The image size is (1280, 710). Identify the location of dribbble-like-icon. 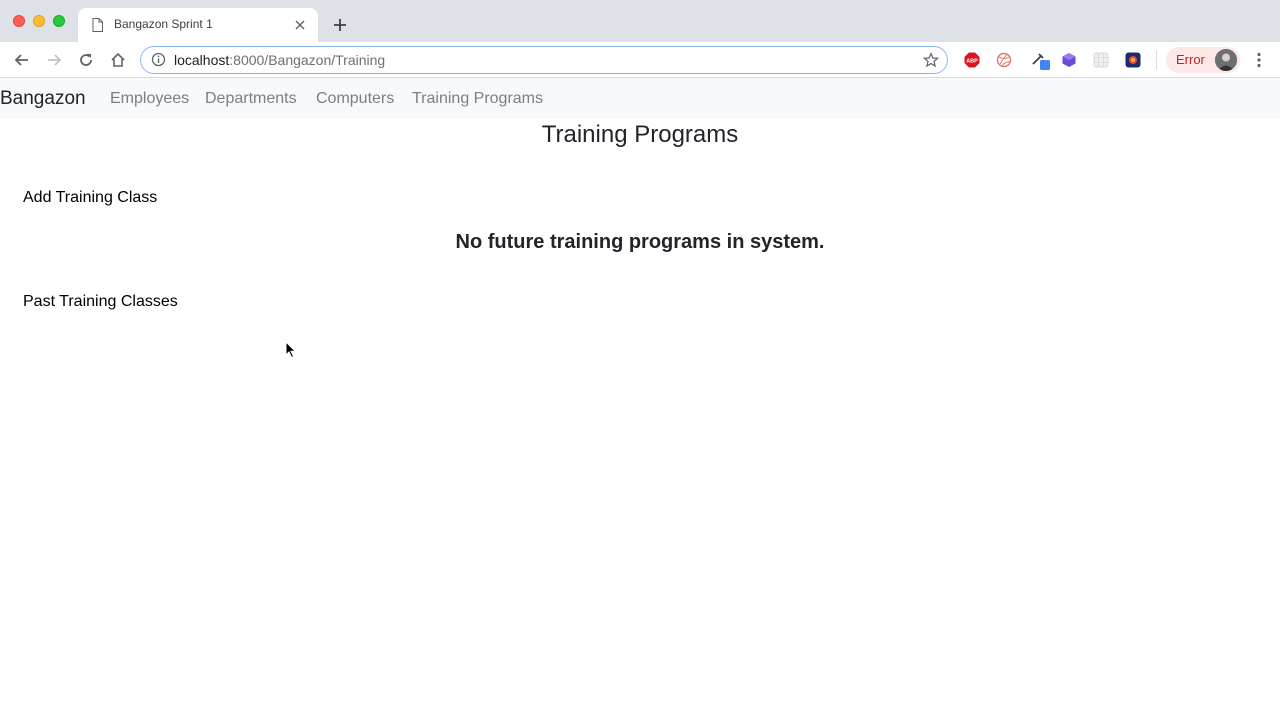
(1004, 60).